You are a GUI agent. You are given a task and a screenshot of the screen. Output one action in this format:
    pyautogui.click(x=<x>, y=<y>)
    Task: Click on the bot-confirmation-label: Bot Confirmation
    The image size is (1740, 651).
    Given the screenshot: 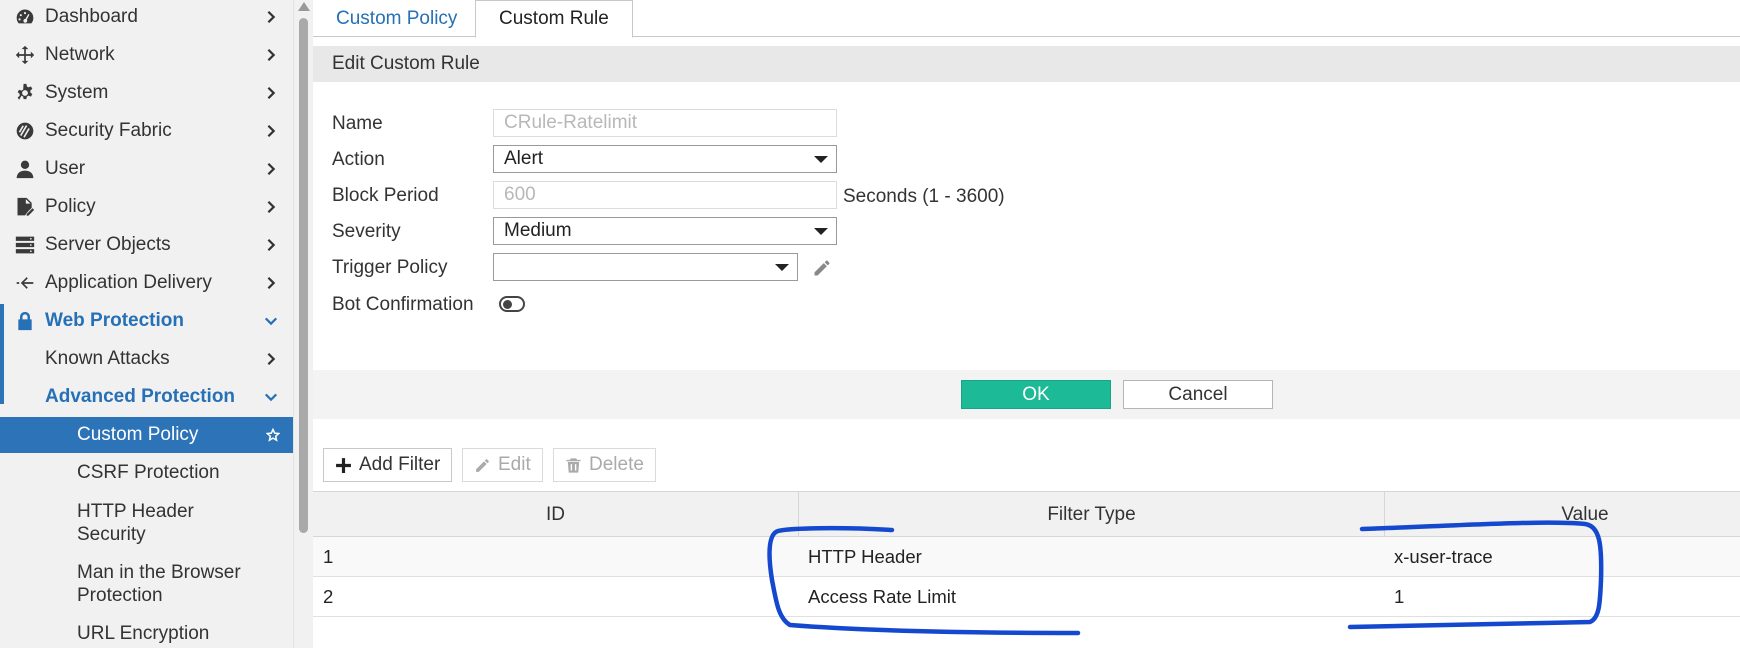 What is the action you would take?
    pyautogui.click(x=403, y=304)
    